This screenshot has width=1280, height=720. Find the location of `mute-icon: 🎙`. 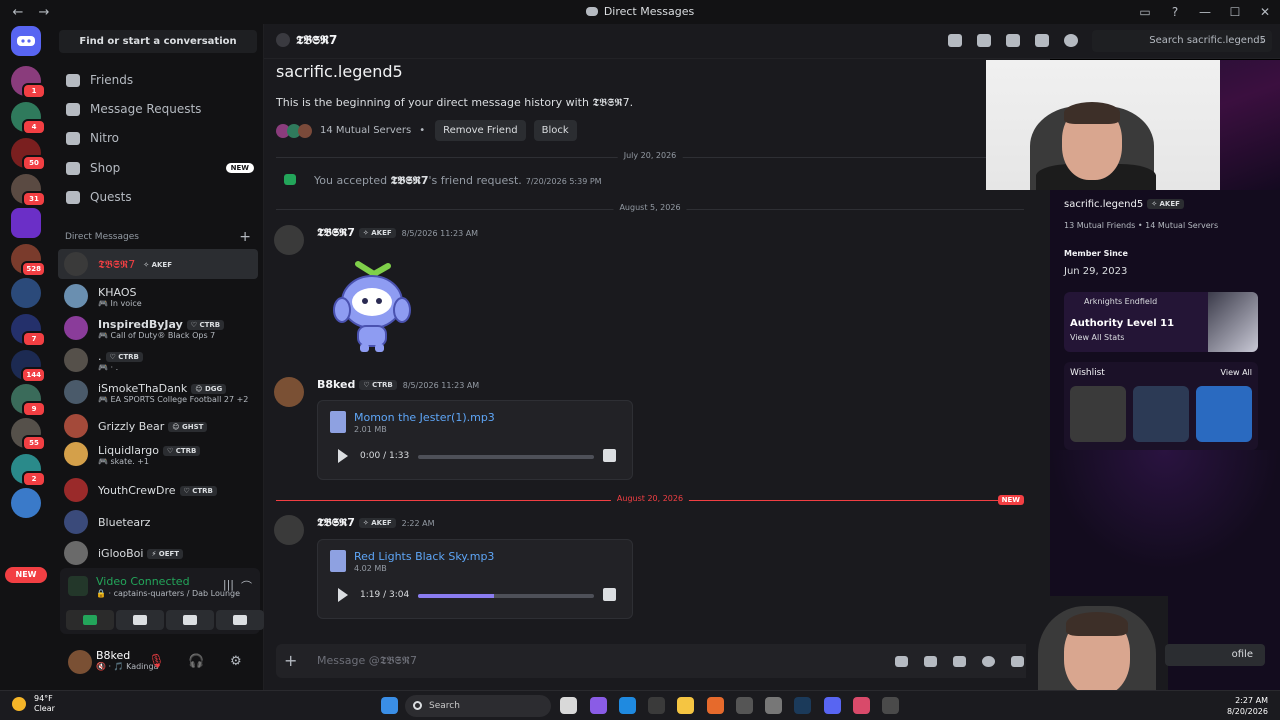

mute-icon: 🎙 is located at coordinates (156, 661).